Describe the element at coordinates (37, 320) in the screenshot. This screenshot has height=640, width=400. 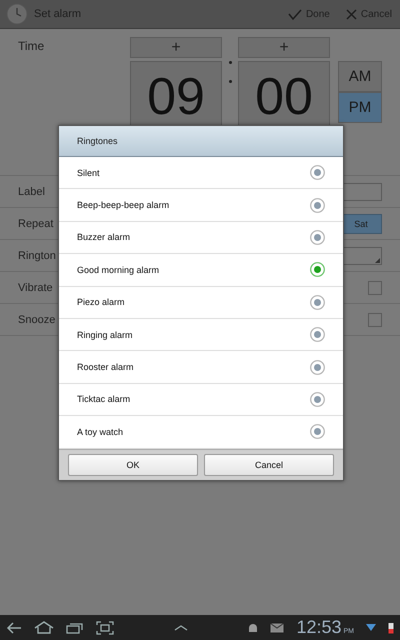
I see `setting-label: Snooze` at that location.